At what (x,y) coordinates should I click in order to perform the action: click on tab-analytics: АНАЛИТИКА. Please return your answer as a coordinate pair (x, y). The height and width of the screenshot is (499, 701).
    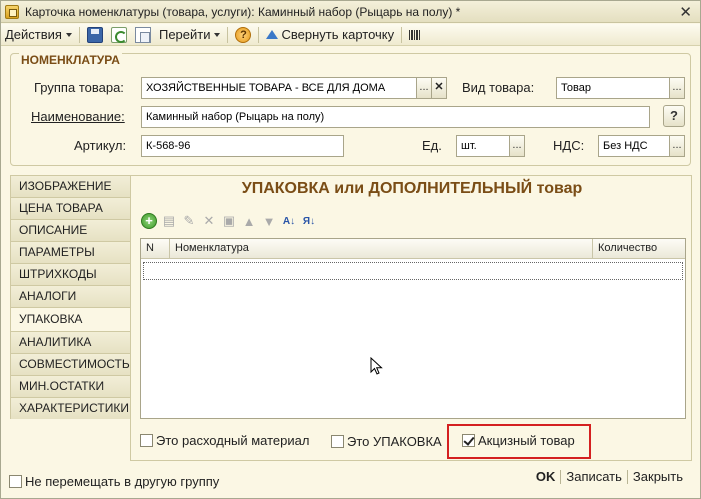
    Looking at the image, I should click on (70, 342).